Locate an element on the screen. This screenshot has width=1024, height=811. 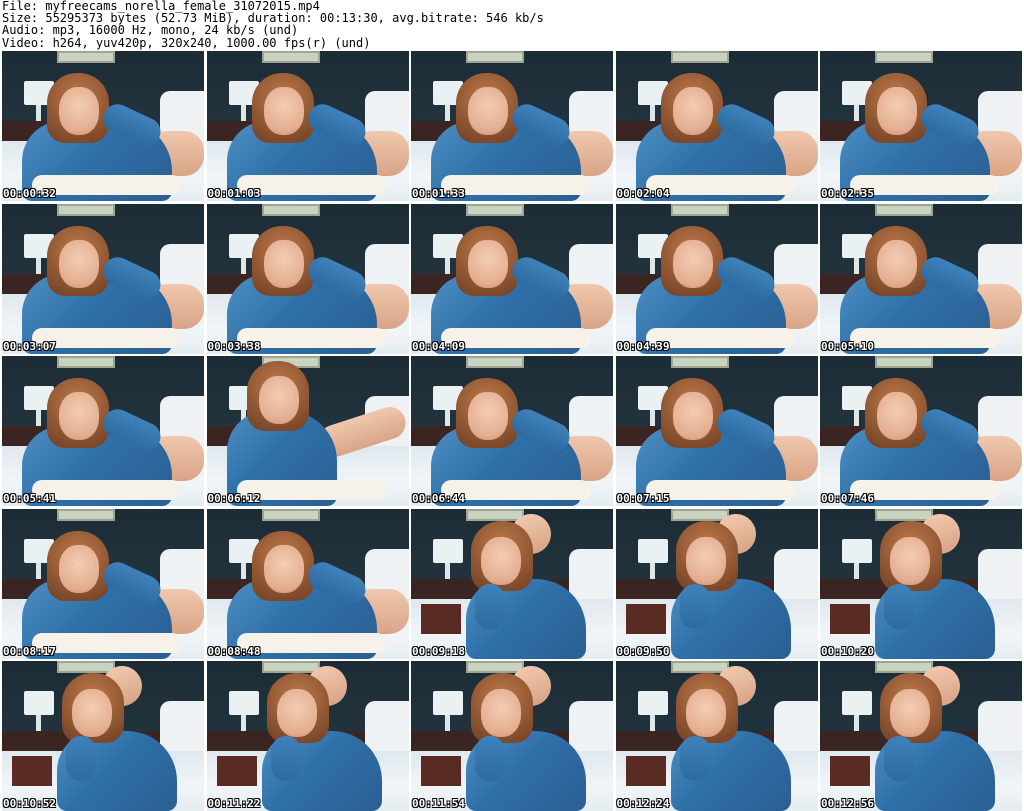
video-thumbnail: 00:09:50 is located at coordinates (716, 583).